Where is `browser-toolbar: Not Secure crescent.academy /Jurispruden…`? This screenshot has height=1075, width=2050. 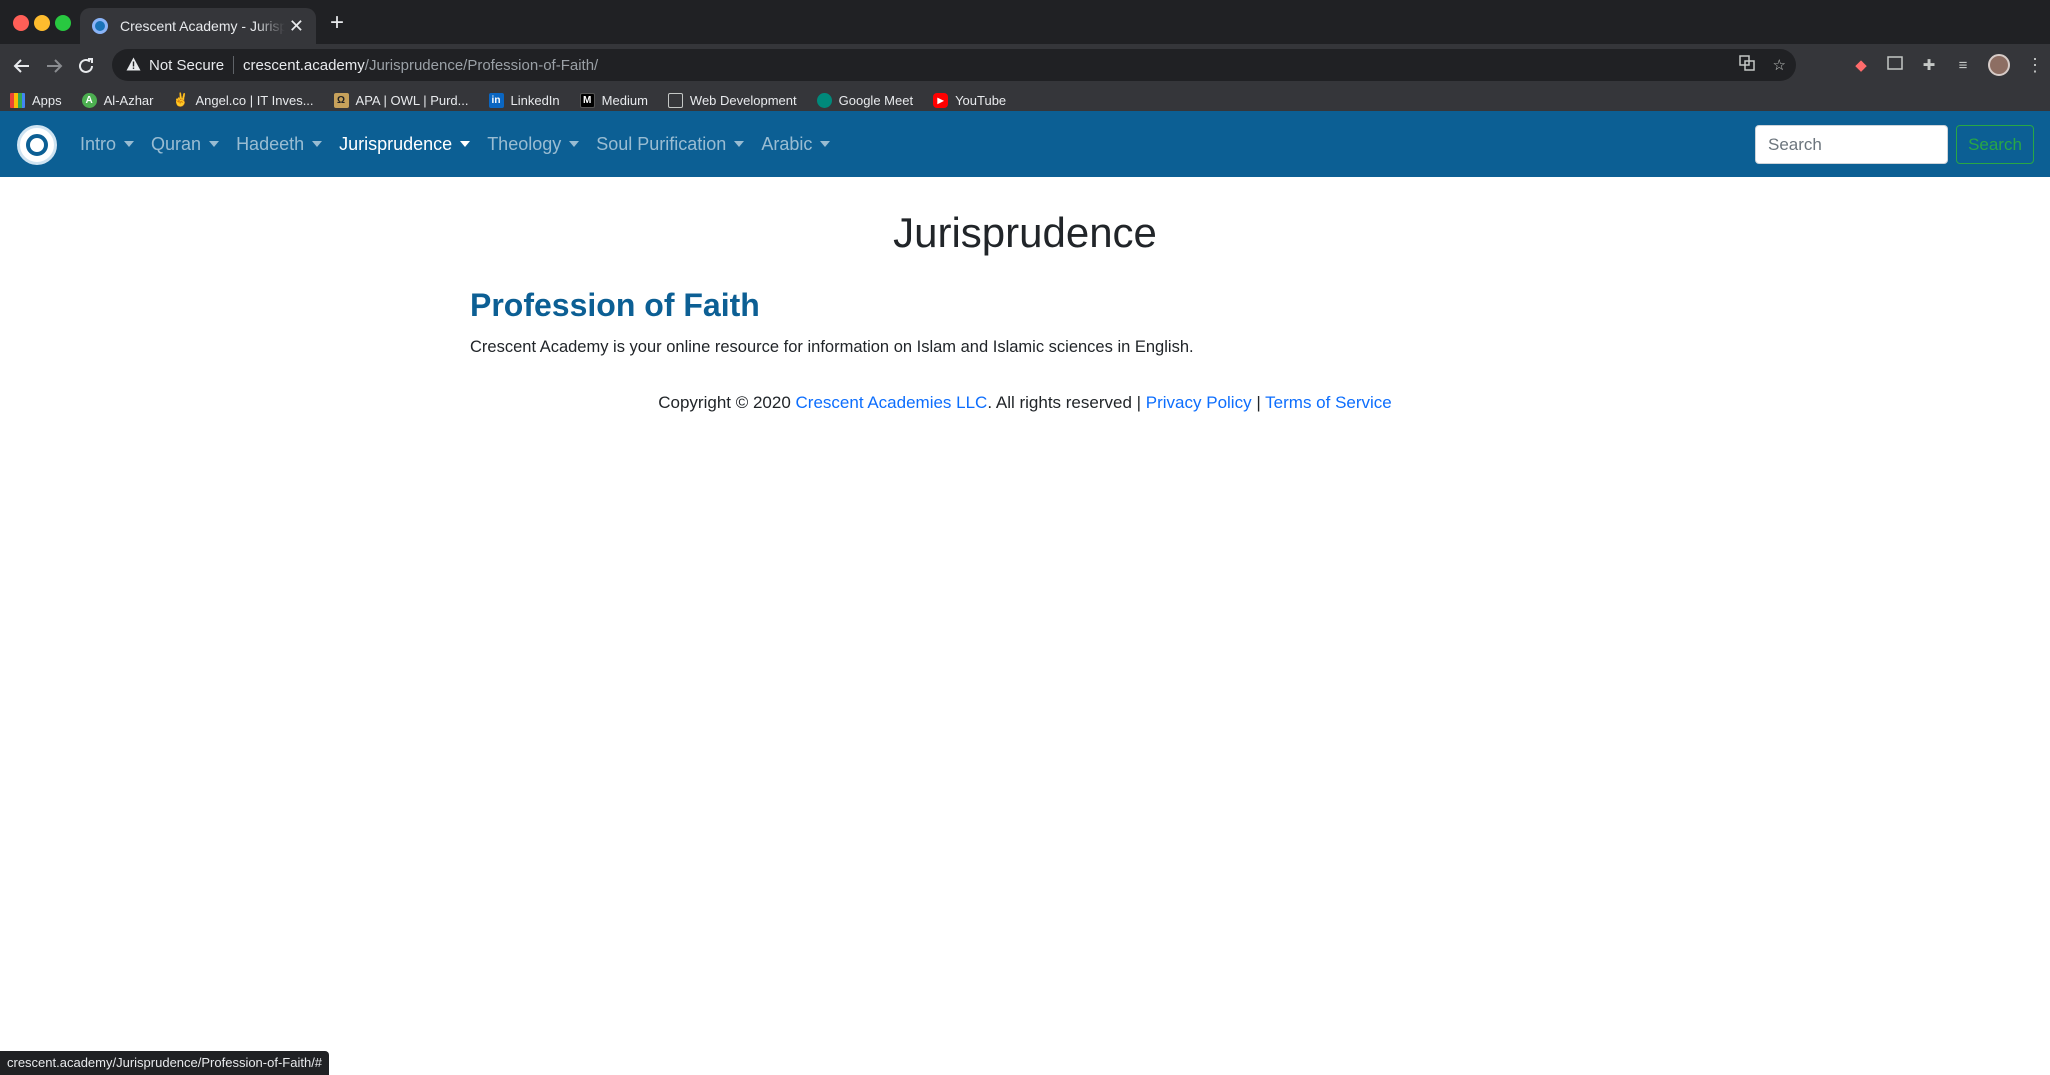
browser-toolbar: Not Secure crescent.academy /Jurispruden… is located at coordinates (1025, 82).